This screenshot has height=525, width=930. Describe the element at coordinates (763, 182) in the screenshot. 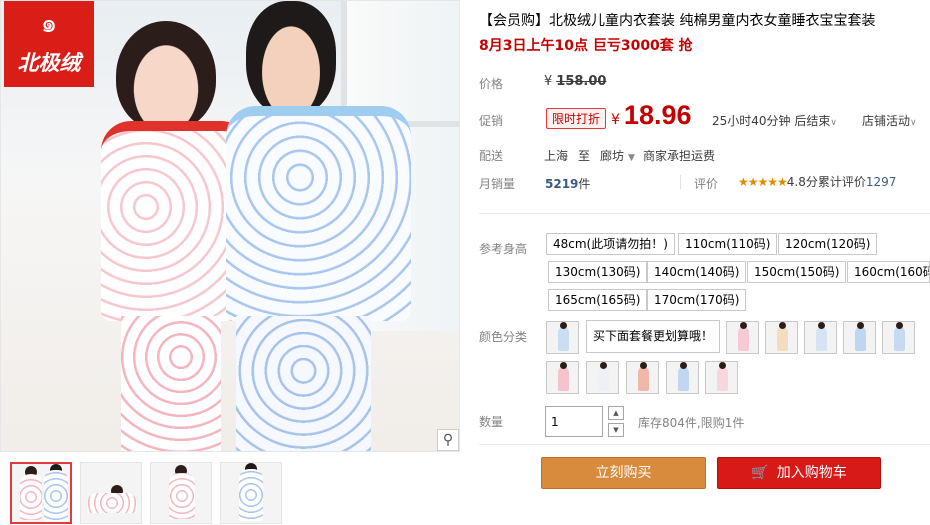

I see `star-rating-icon: ★★★★★` at that location.